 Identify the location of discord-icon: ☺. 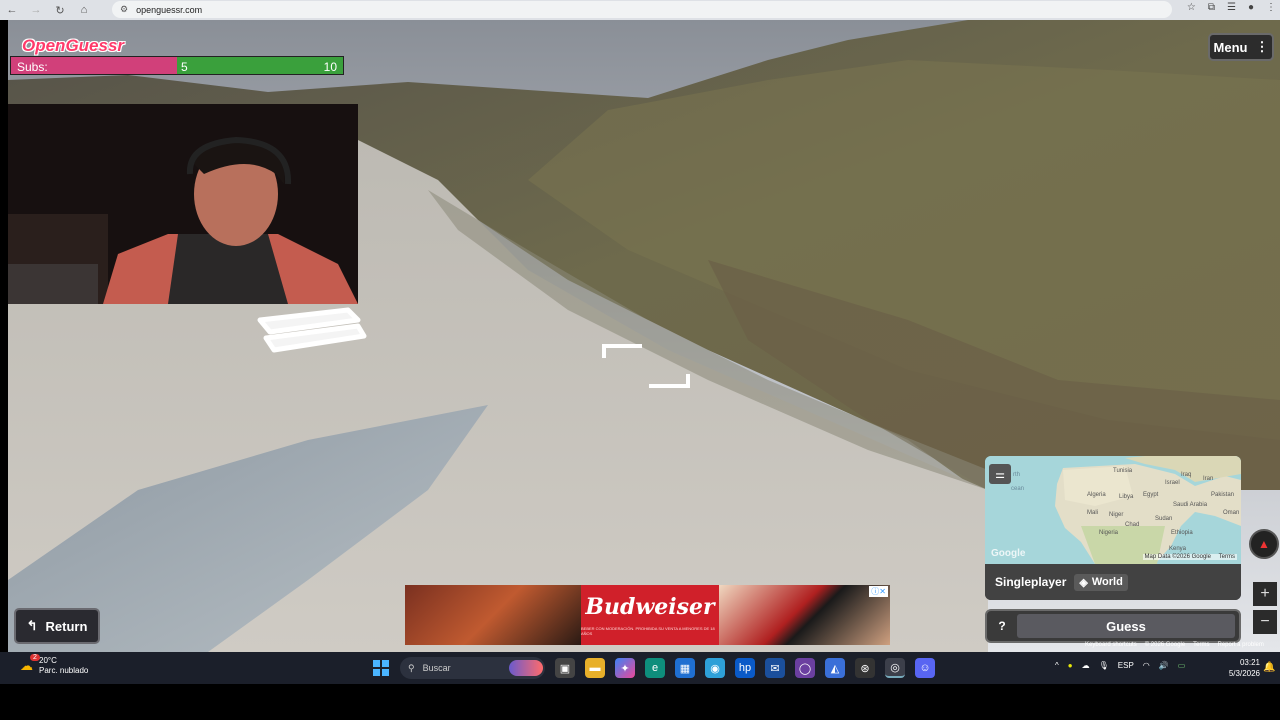
(925, 668).